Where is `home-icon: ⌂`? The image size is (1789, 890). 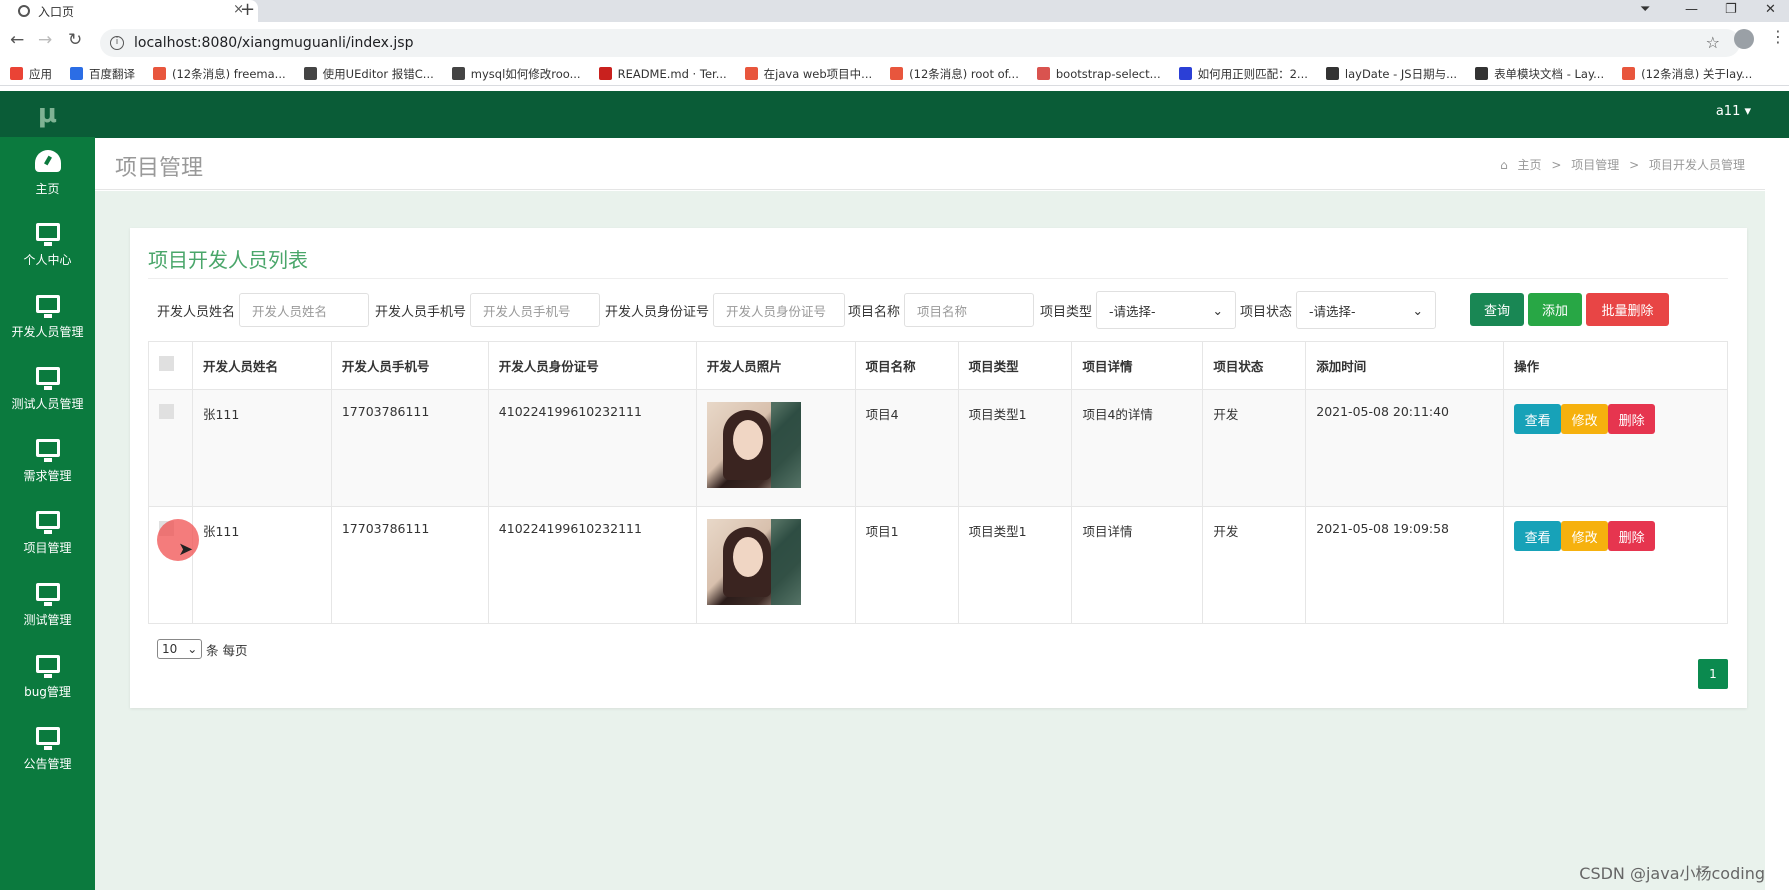
home-icon: ⌂ is located at coordinates (1504, 165).